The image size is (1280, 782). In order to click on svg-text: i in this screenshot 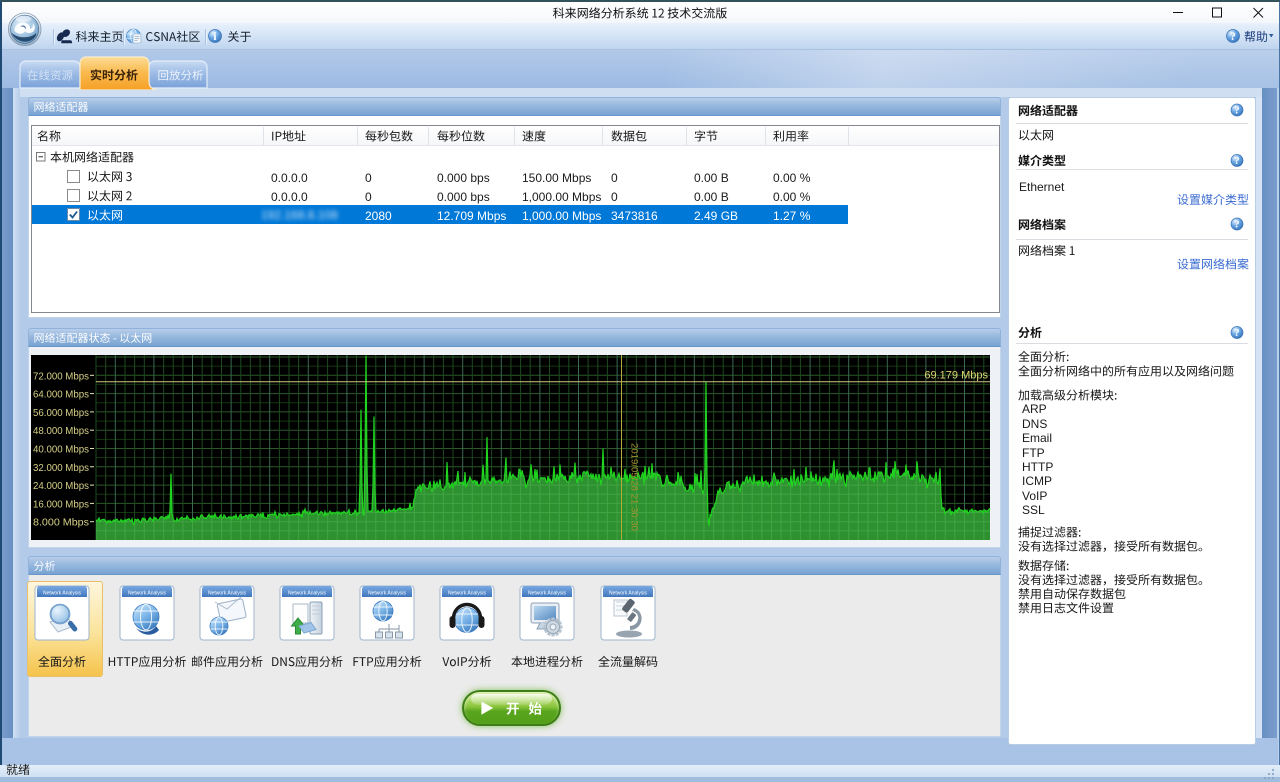, I will do `click(214, 37)`.